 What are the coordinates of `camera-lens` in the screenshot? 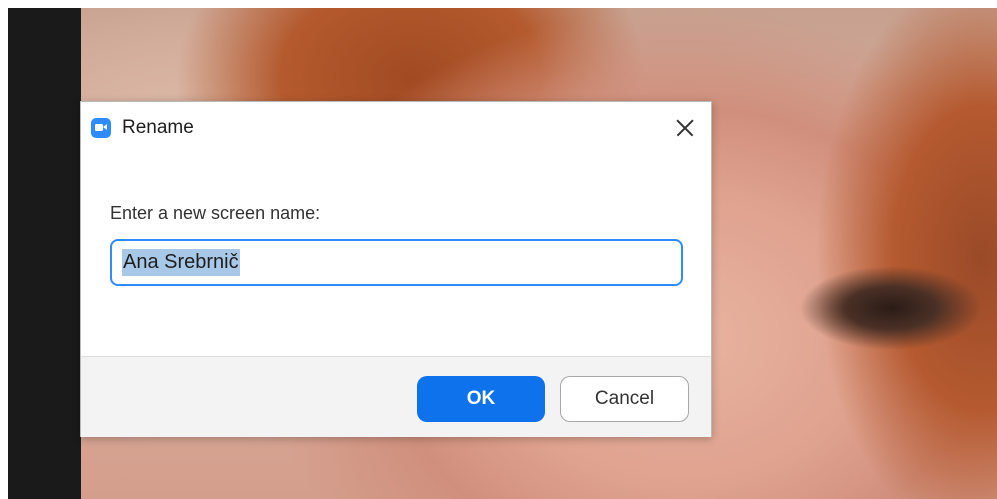 It's located at (105, 127).